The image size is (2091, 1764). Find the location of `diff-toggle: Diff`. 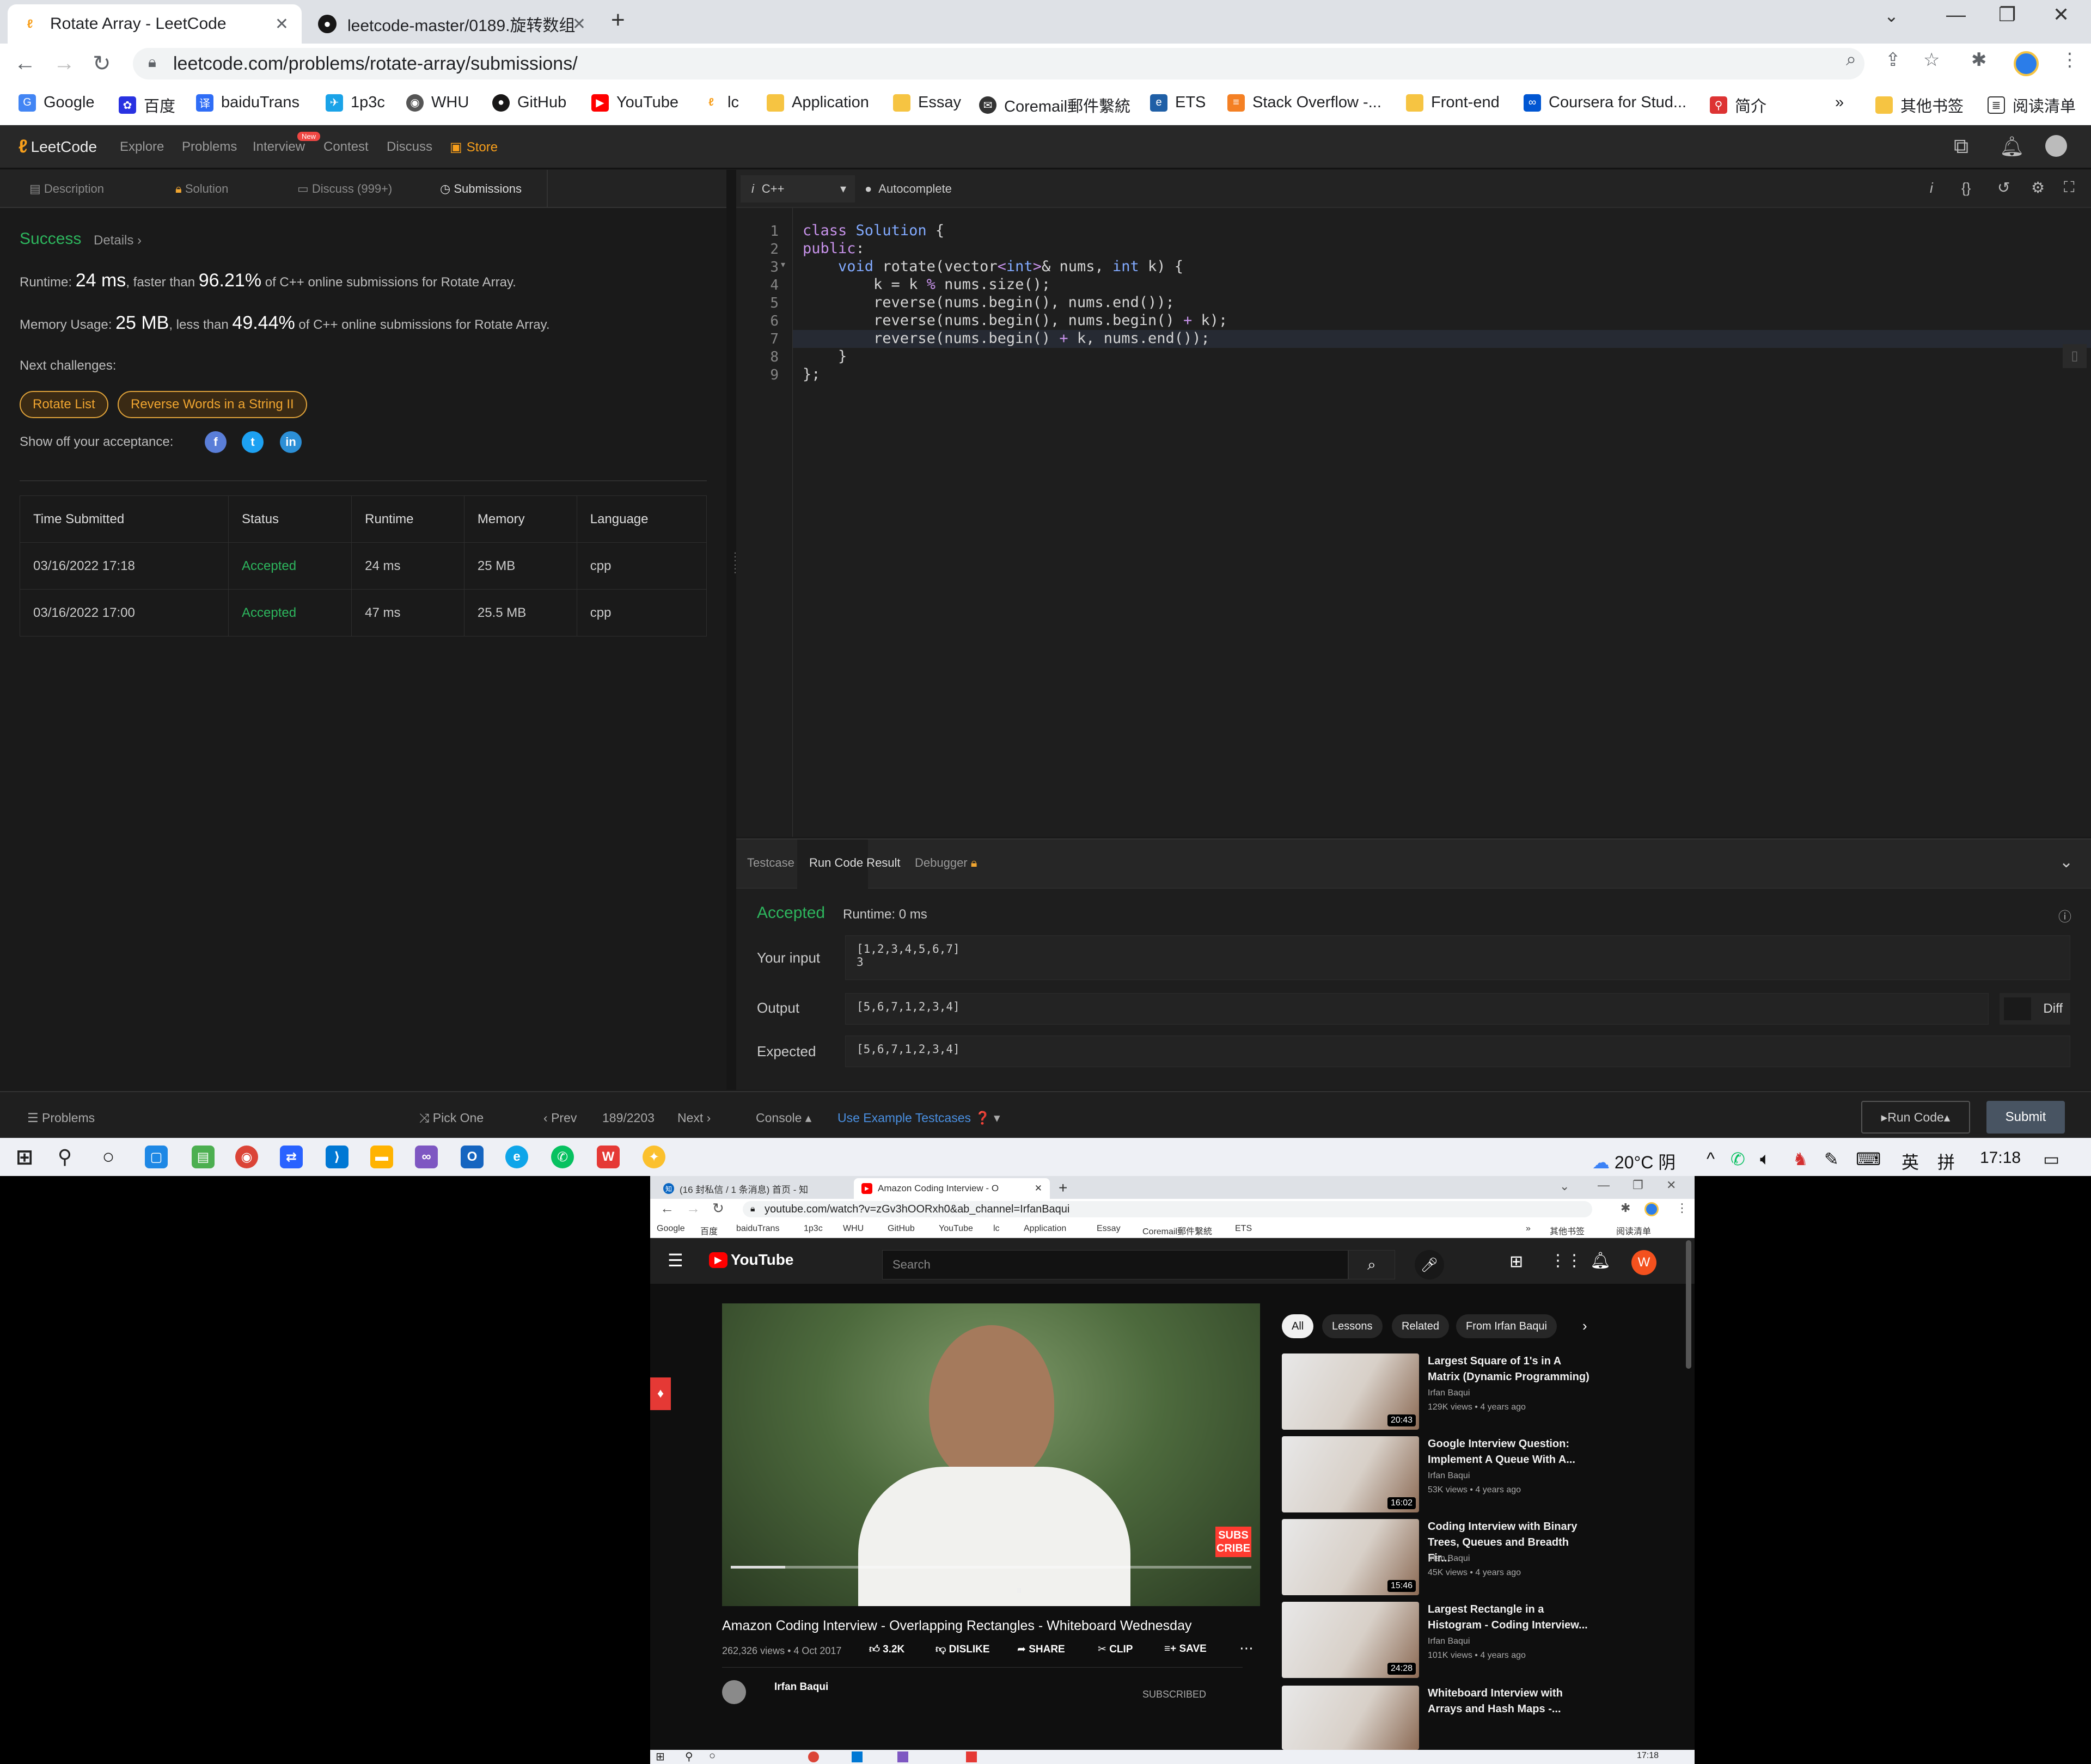

diff-toggle: Diff is located at coordinates (2035, 1009).